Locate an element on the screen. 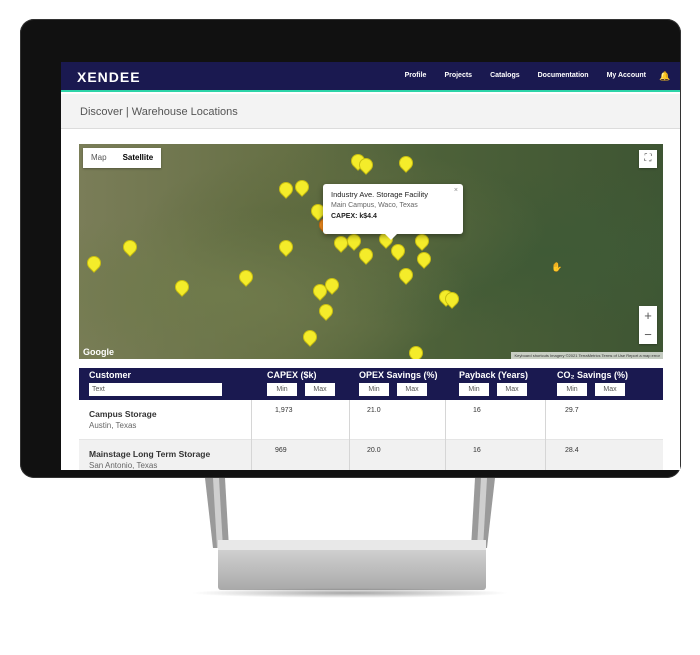 This screenshot has width=700, height=655. popup-close-icon: × is located at coordinates (456, 190).